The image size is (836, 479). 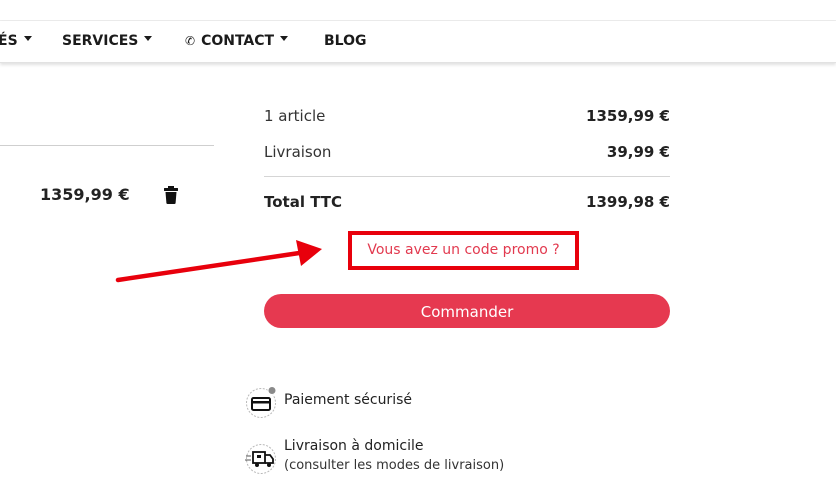 What do you see at coordinates (638, 152) in the screenshot?
I see `shipping-value: 39,99 €` at bounding box center [638, 152].